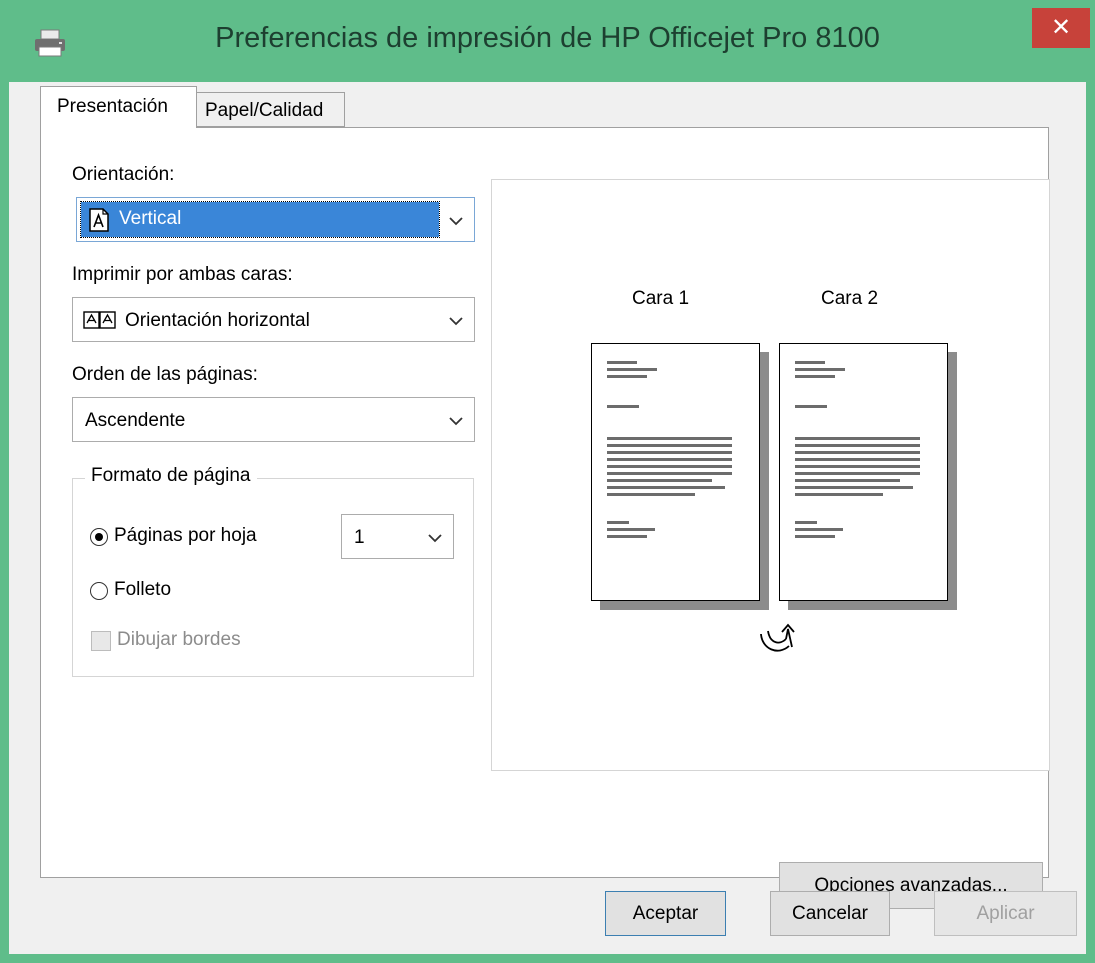 Image resolution: width=1095 pixels, height=963 pixels. I want to click on tab-papel-calidad: Papel/Calidad, so click(270, 109).